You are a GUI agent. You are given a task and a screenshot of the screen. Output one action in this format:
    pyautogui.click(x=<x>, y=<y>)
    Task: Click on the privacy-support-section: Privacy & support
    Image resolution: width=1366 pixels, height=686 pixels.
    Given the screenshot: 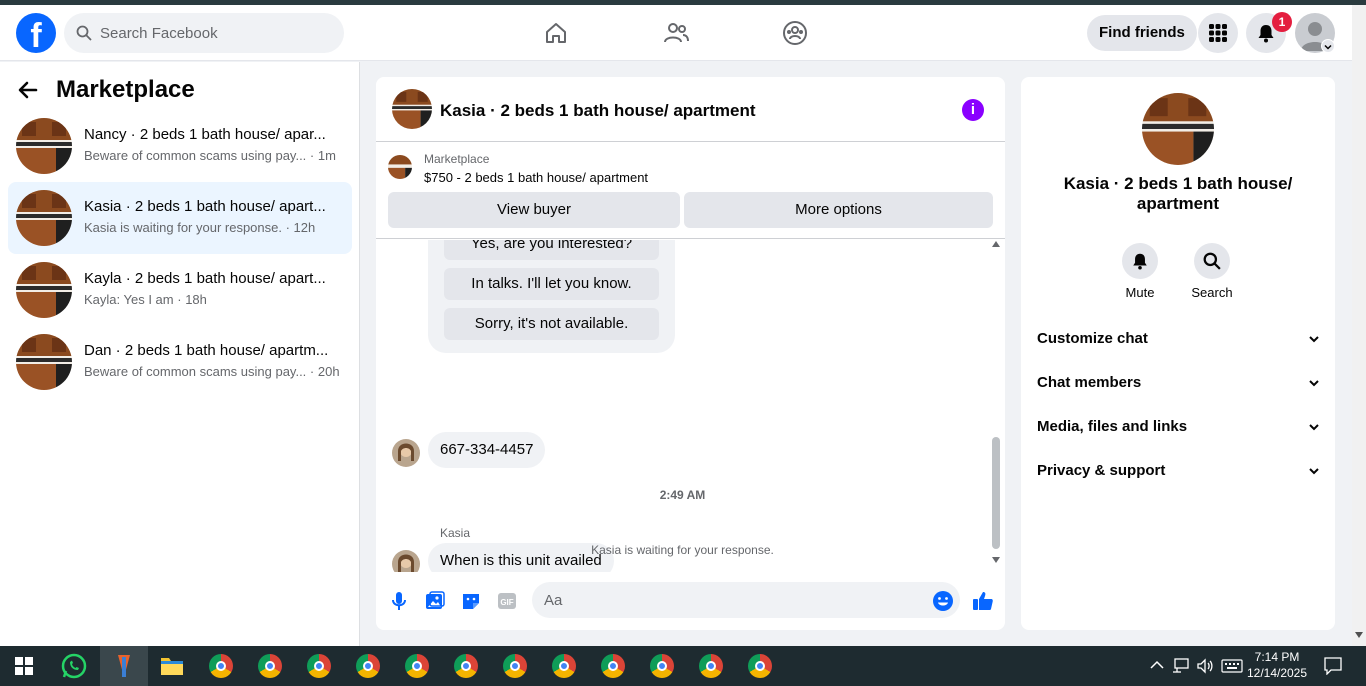 What is the action you would take?
    pyautogui.click(x=1179, y=471)
    